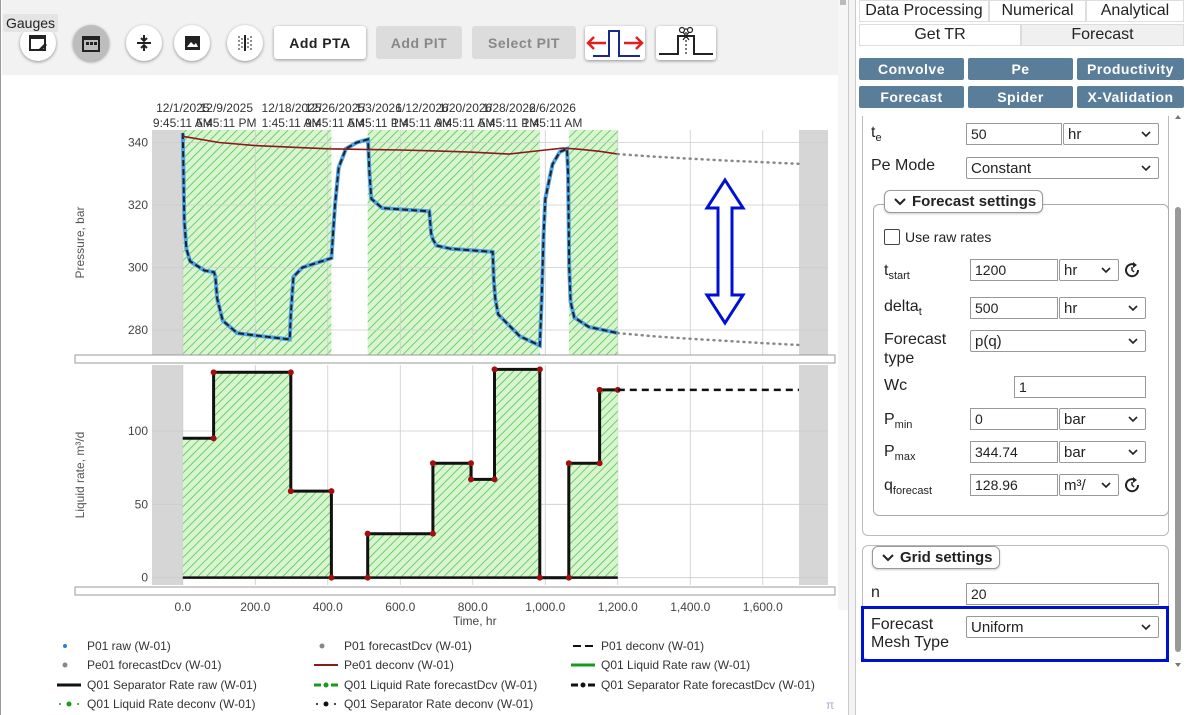 Image resolution: width=1190 pixels, height=715 pixels. I want to click on legend-label: Q01 Liquid Rate deconv (W-01), so click(171, 704).